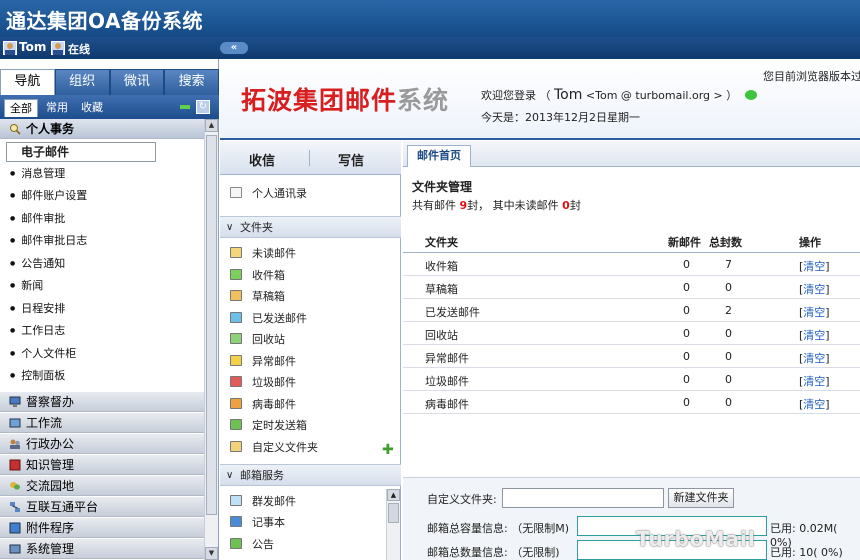 The height and width of the screenshot is (560, 860). I want to click on tab-organization: 组织, so click(82, 82).